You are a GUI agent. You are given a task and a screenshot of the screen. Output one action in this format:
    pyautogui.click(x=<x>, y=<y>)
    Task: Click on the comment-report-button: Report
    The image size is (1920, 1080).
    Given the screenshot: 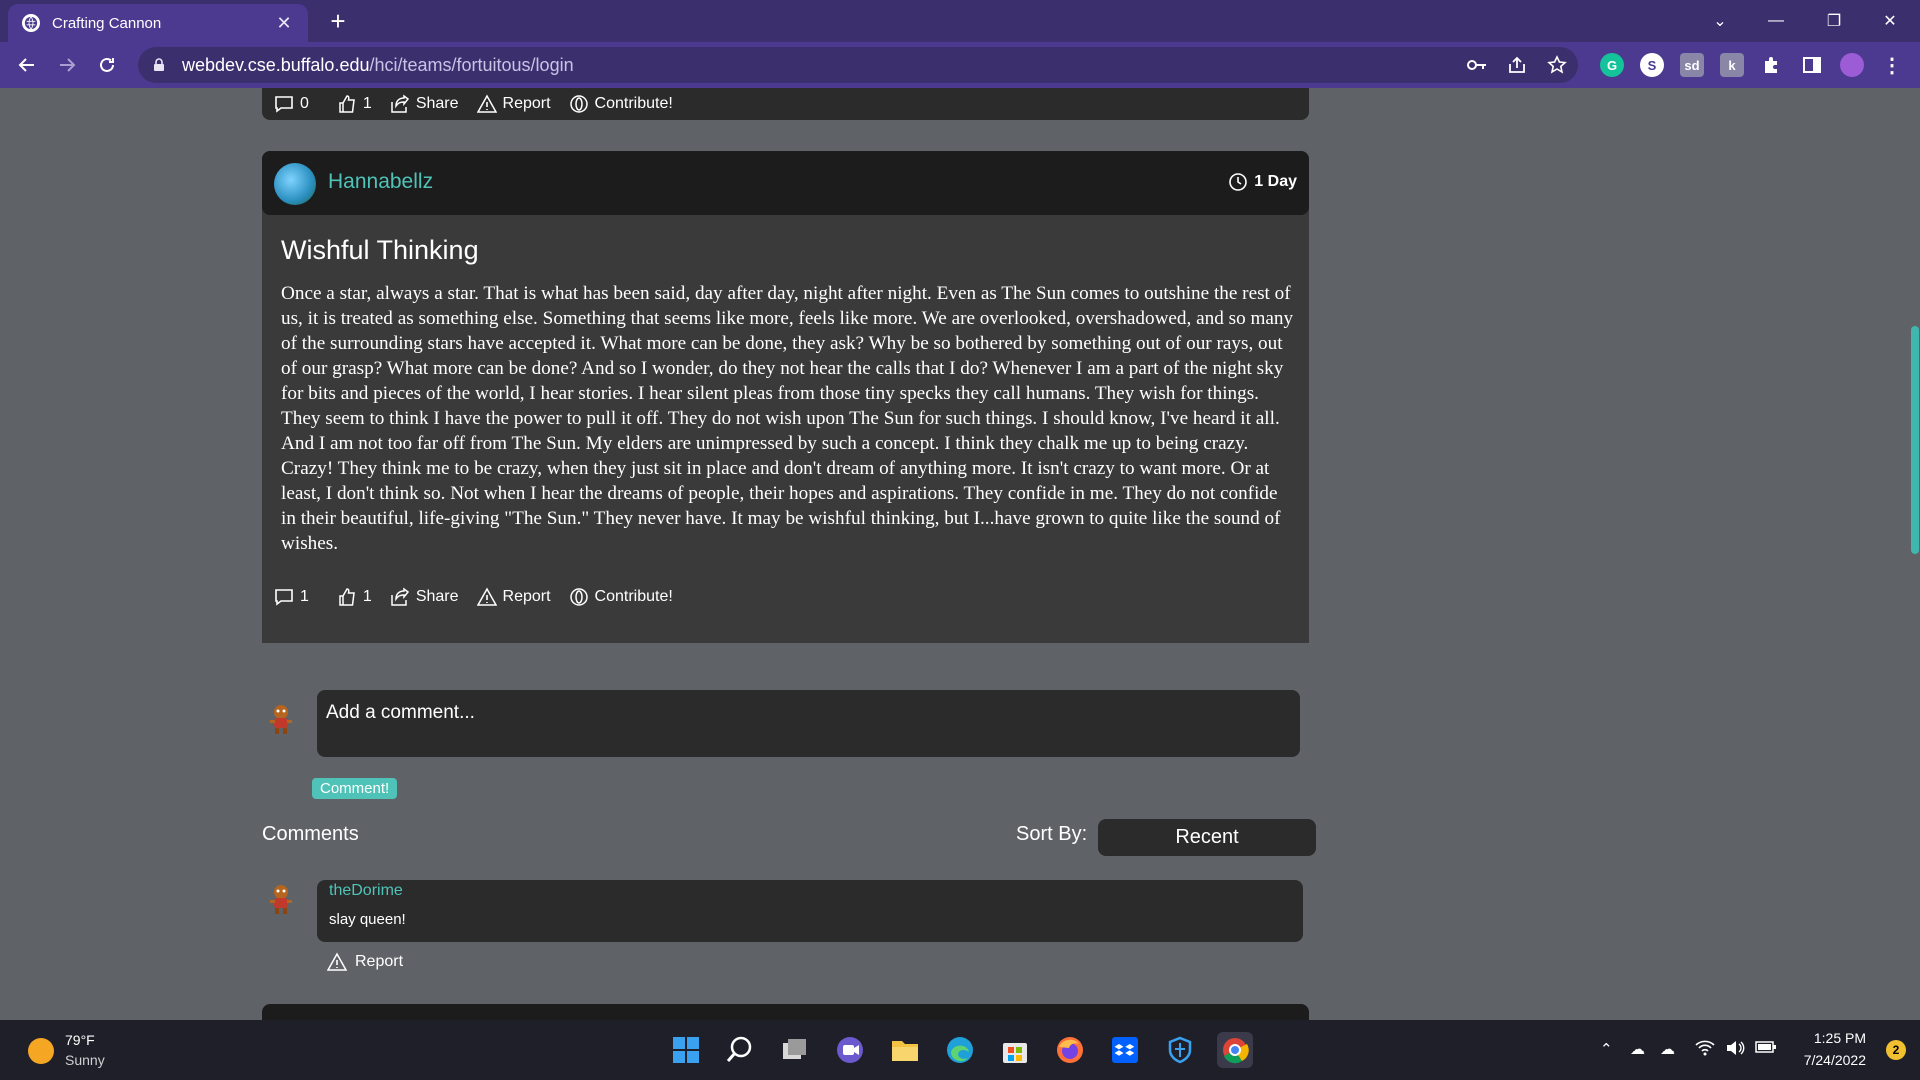 What is the action you would take?
    pyautogui.click(x=365, y=962)
    